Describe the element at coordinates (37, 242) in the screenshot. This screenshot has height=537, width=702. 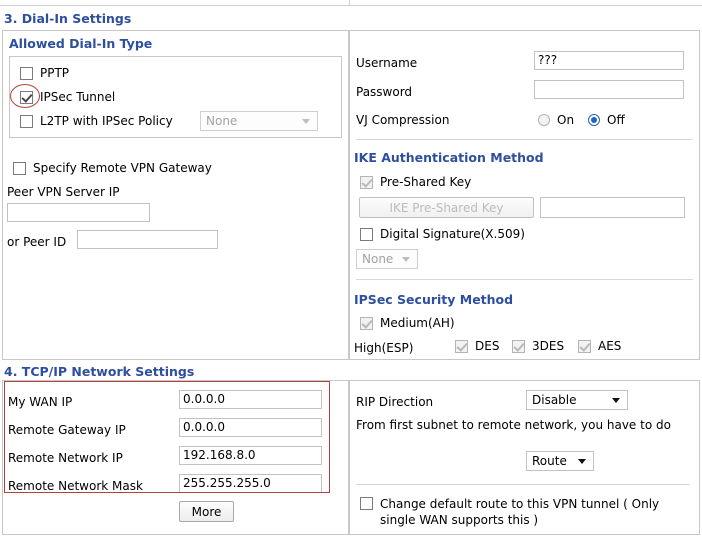
I see `or-peer-id-label: or Peer ID` at that location.